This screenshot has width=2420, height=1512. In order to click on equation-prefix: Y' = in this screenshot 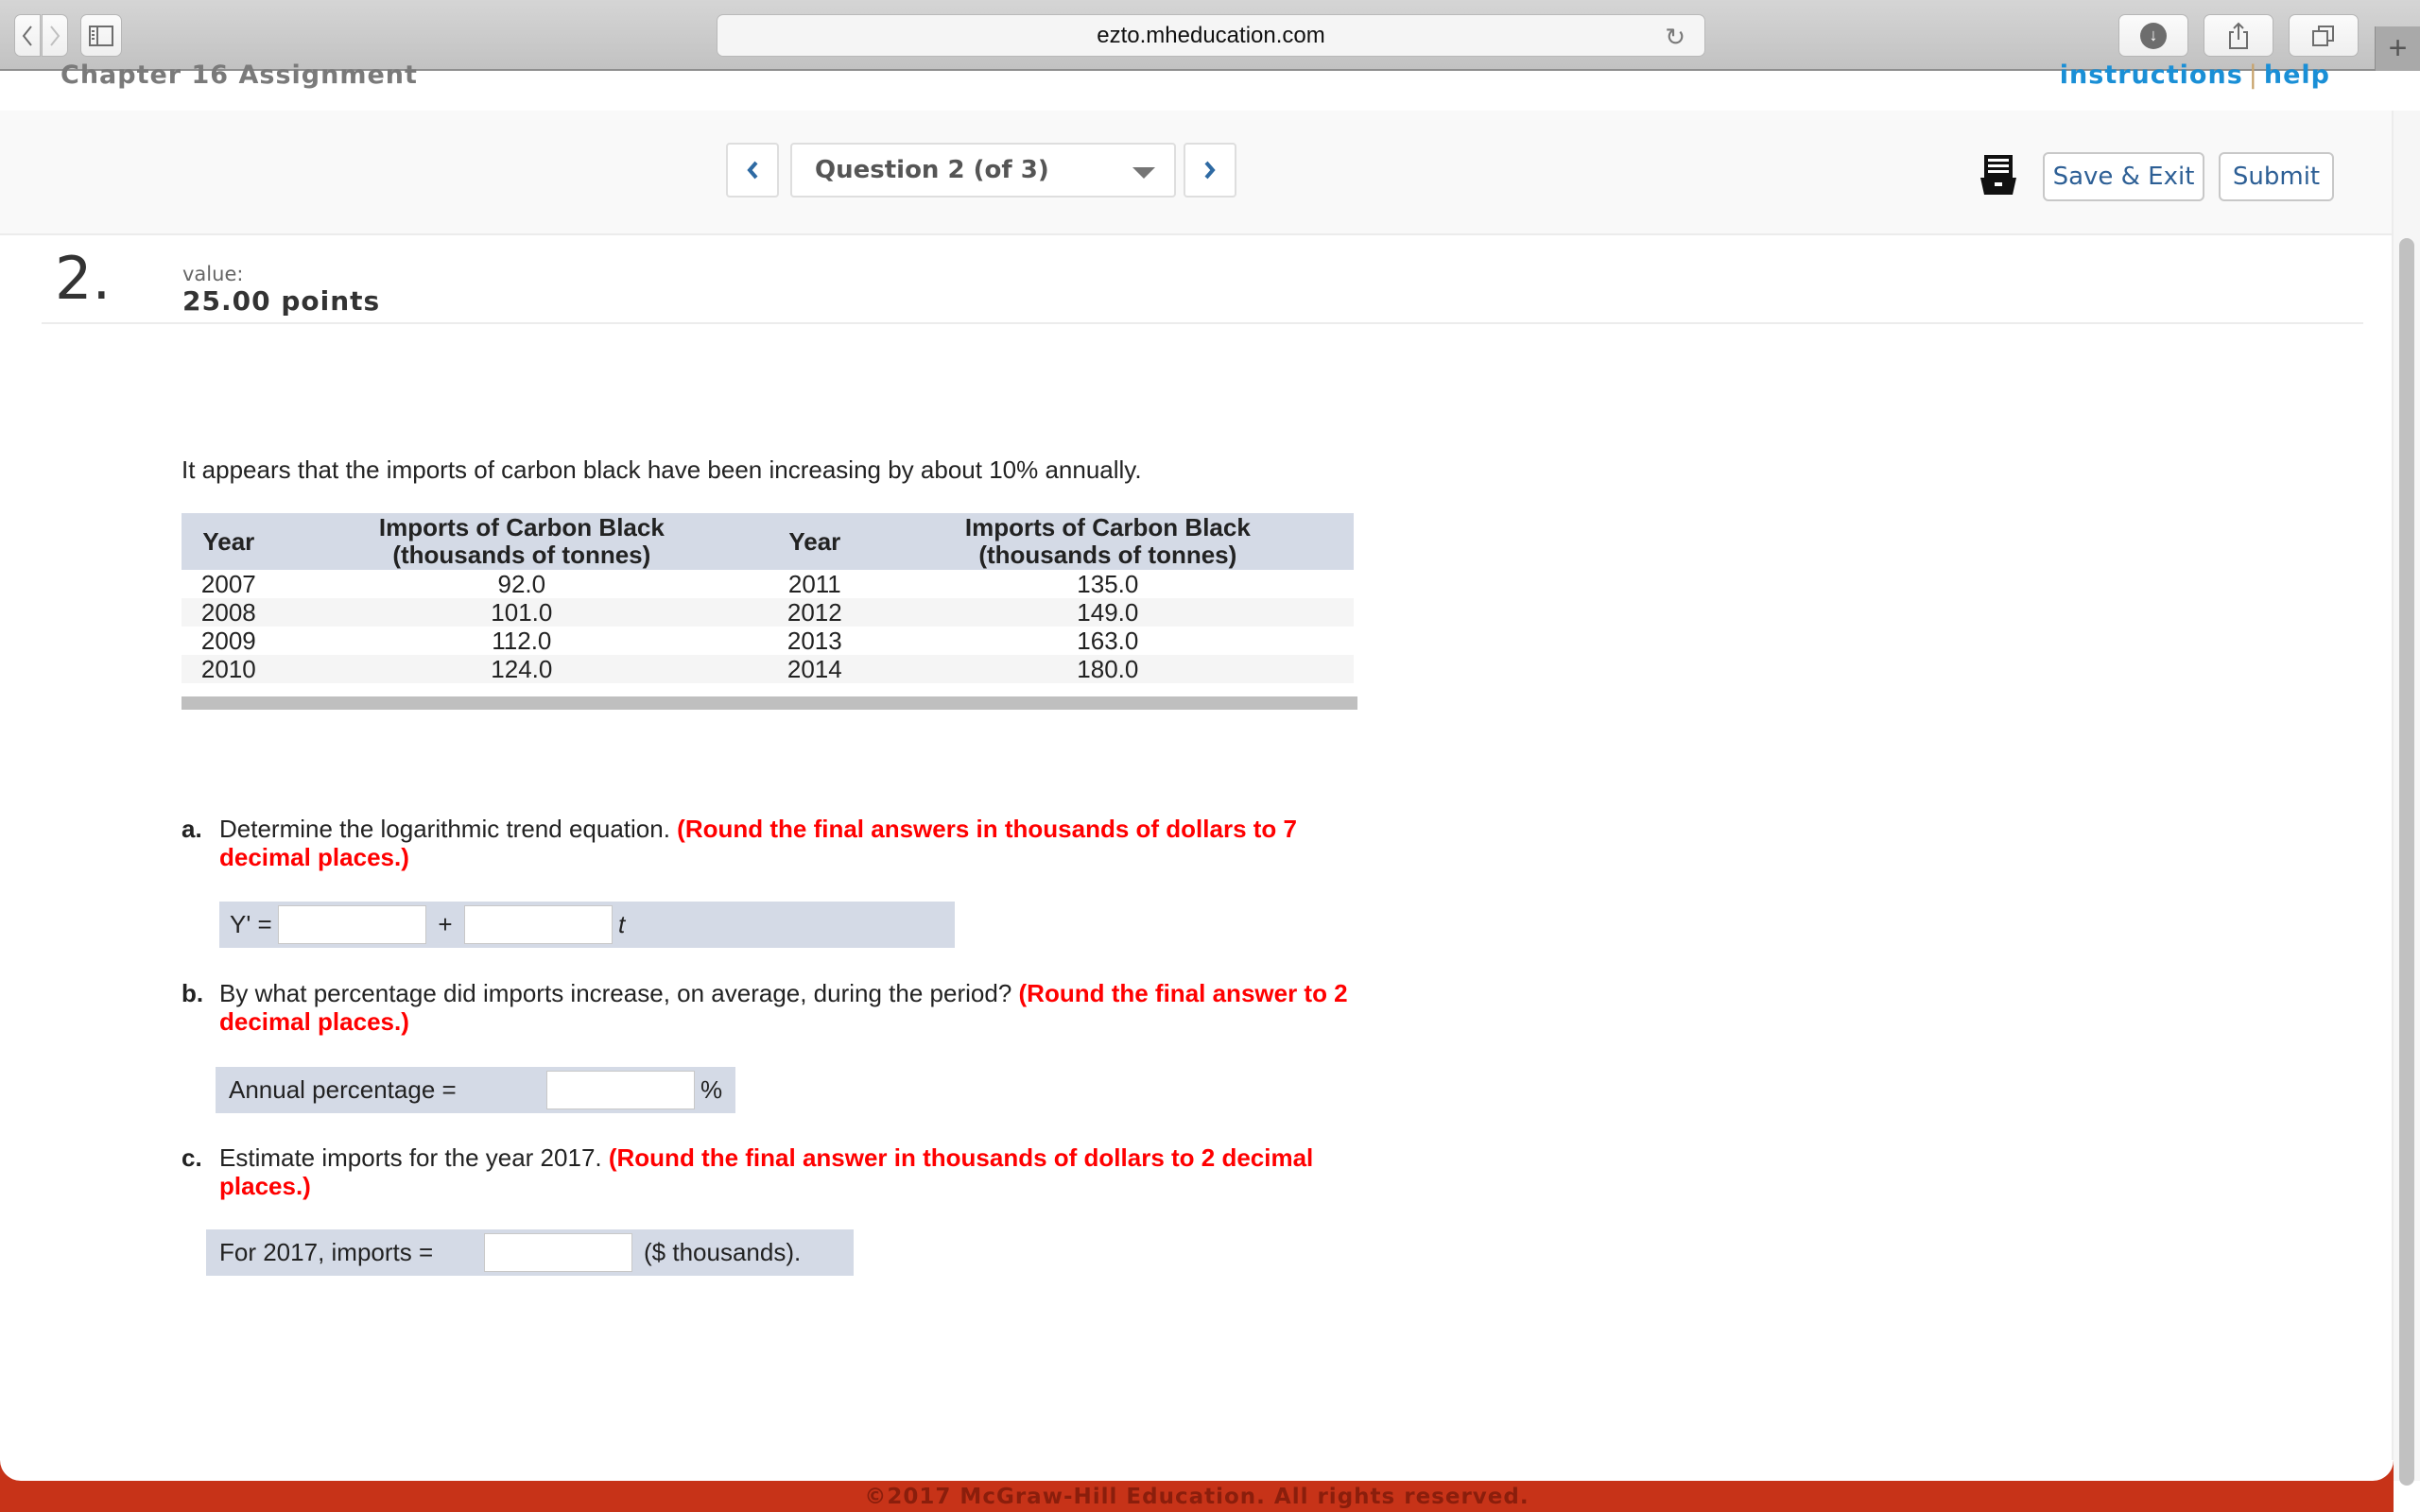, I will do `click(251, 924)`.